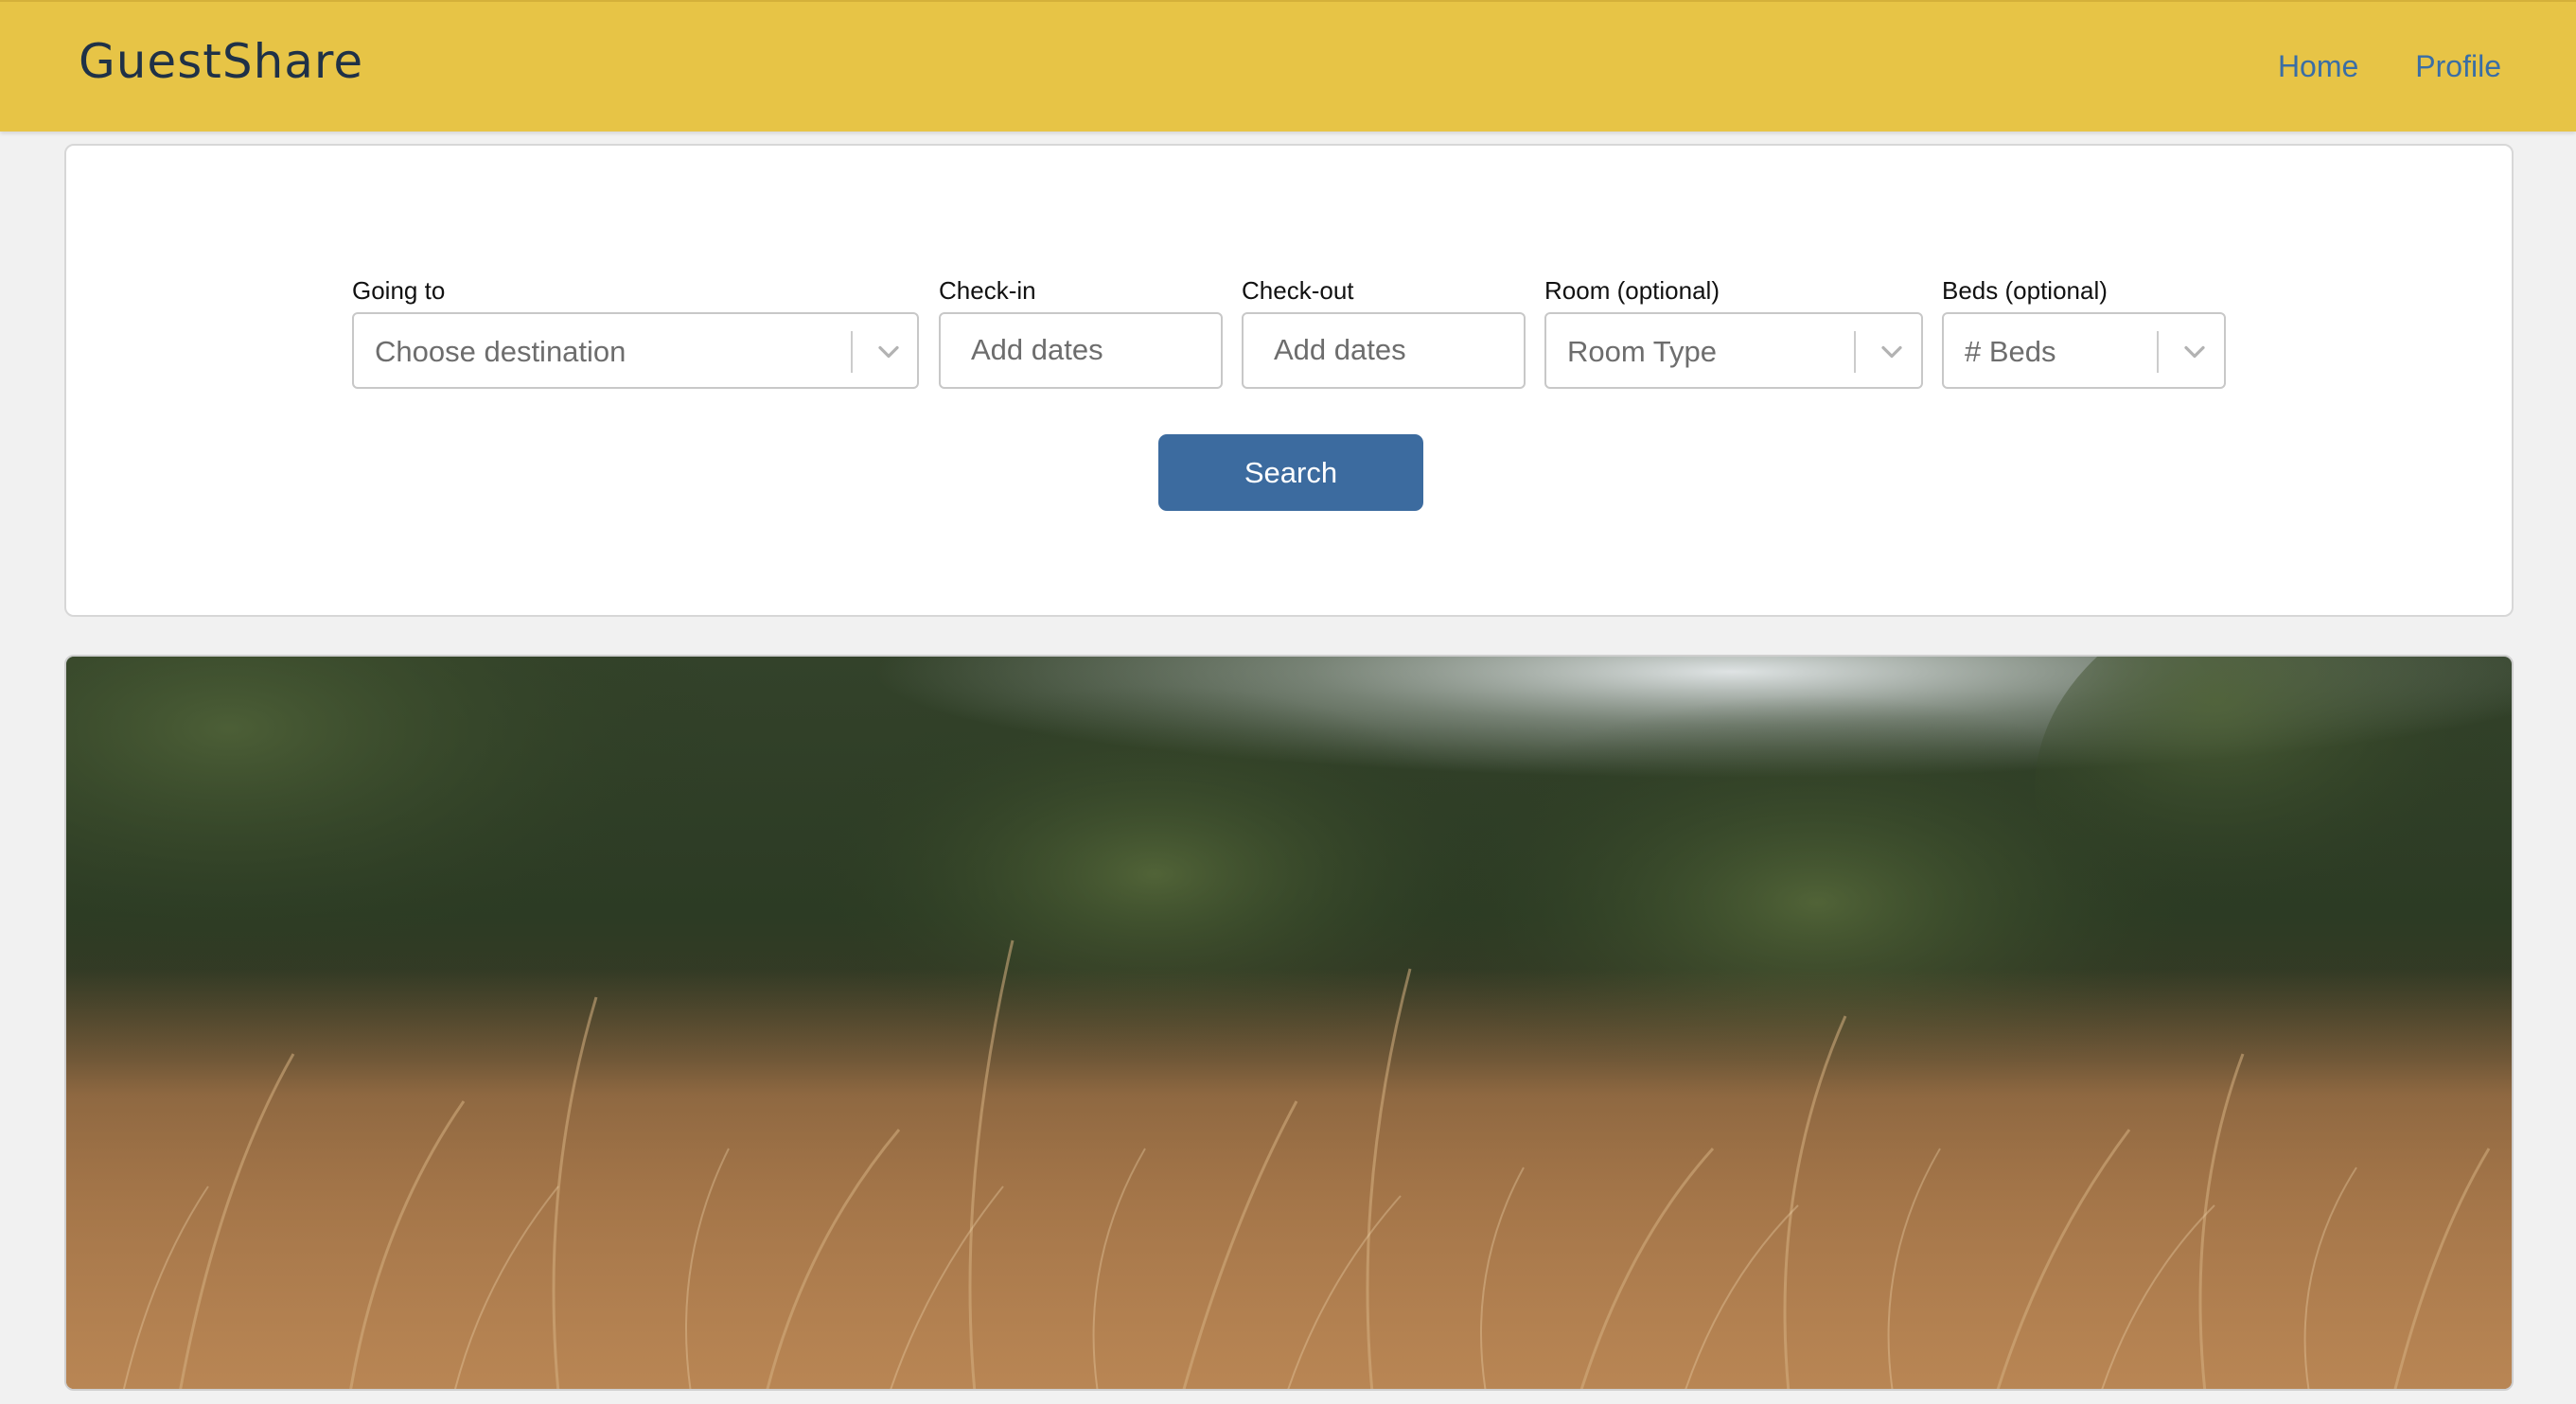  What do you see at coordinates (500, 351) in the screenshot?
I see `destination-placeholder: Choose destination` at bounding box center [500, 351].